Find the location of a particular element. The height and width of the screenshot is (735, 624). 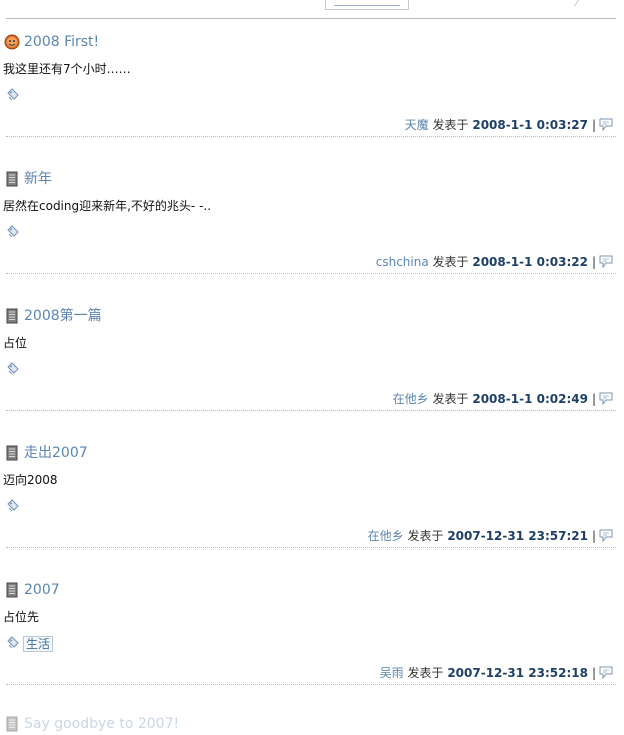

post-date: 2007-12-31 23:52:18 is located at coordinates (517, 673).